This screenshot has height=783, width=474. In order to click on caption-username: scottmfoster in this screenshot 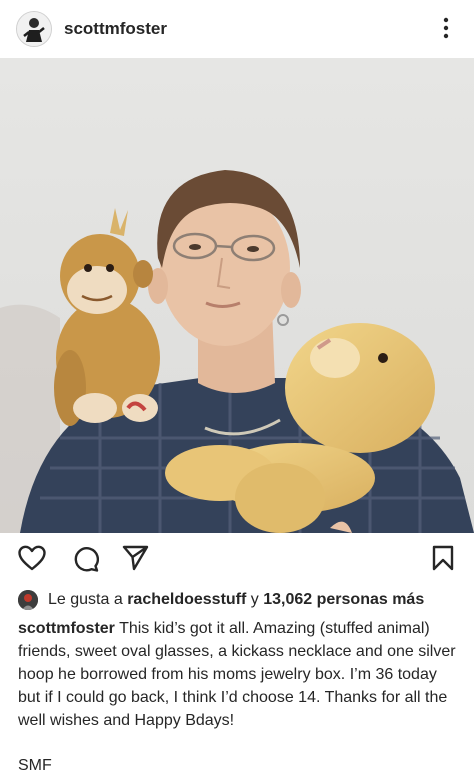, I will do `click(66, 628)`.